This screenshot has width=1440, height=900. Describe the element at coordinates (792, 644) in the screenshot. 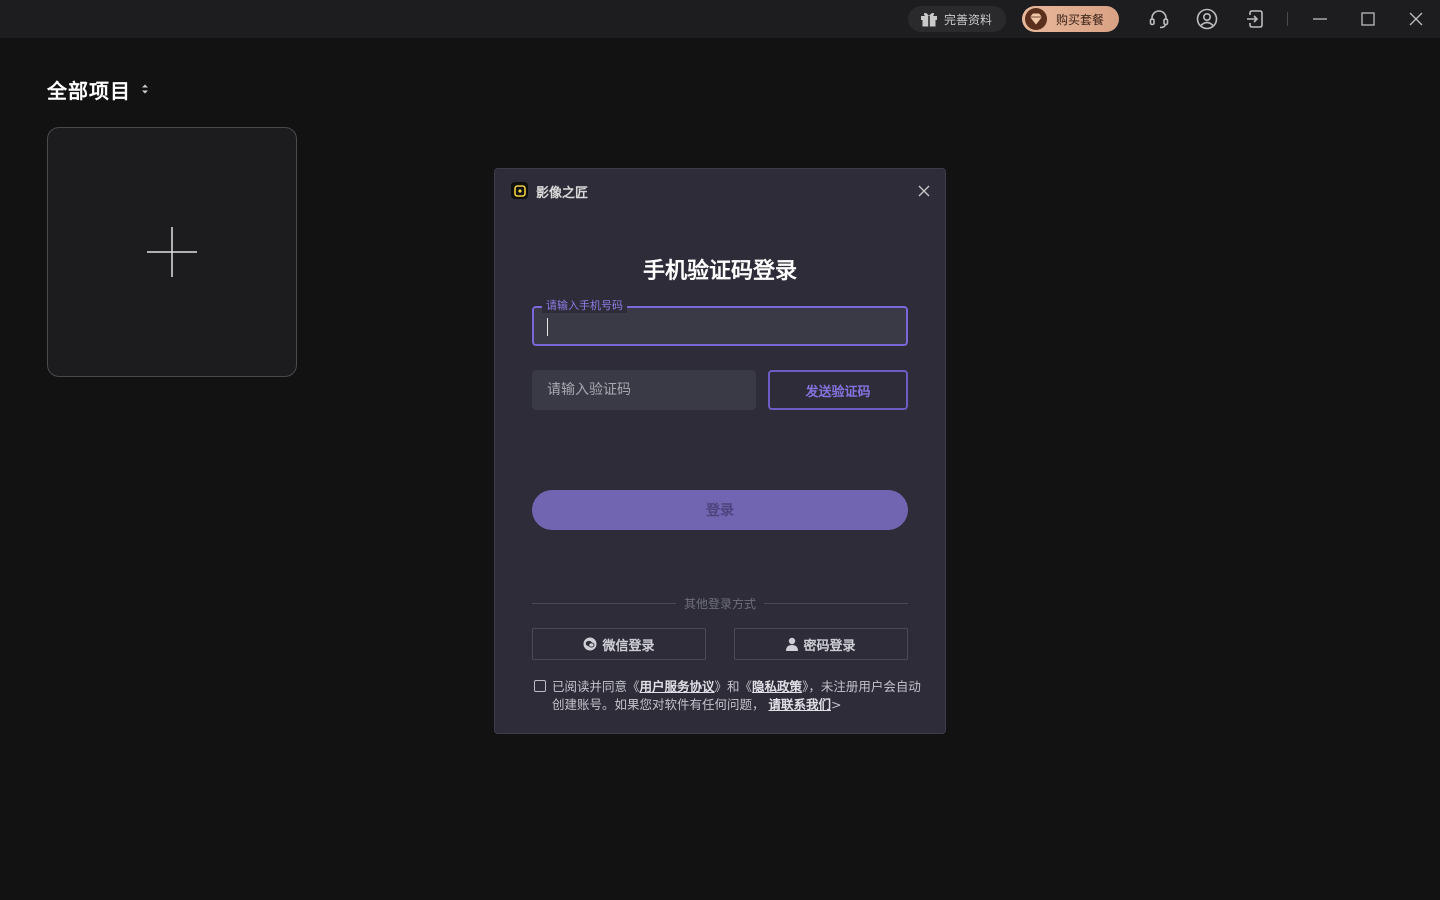

I see `user-icon` at that location.